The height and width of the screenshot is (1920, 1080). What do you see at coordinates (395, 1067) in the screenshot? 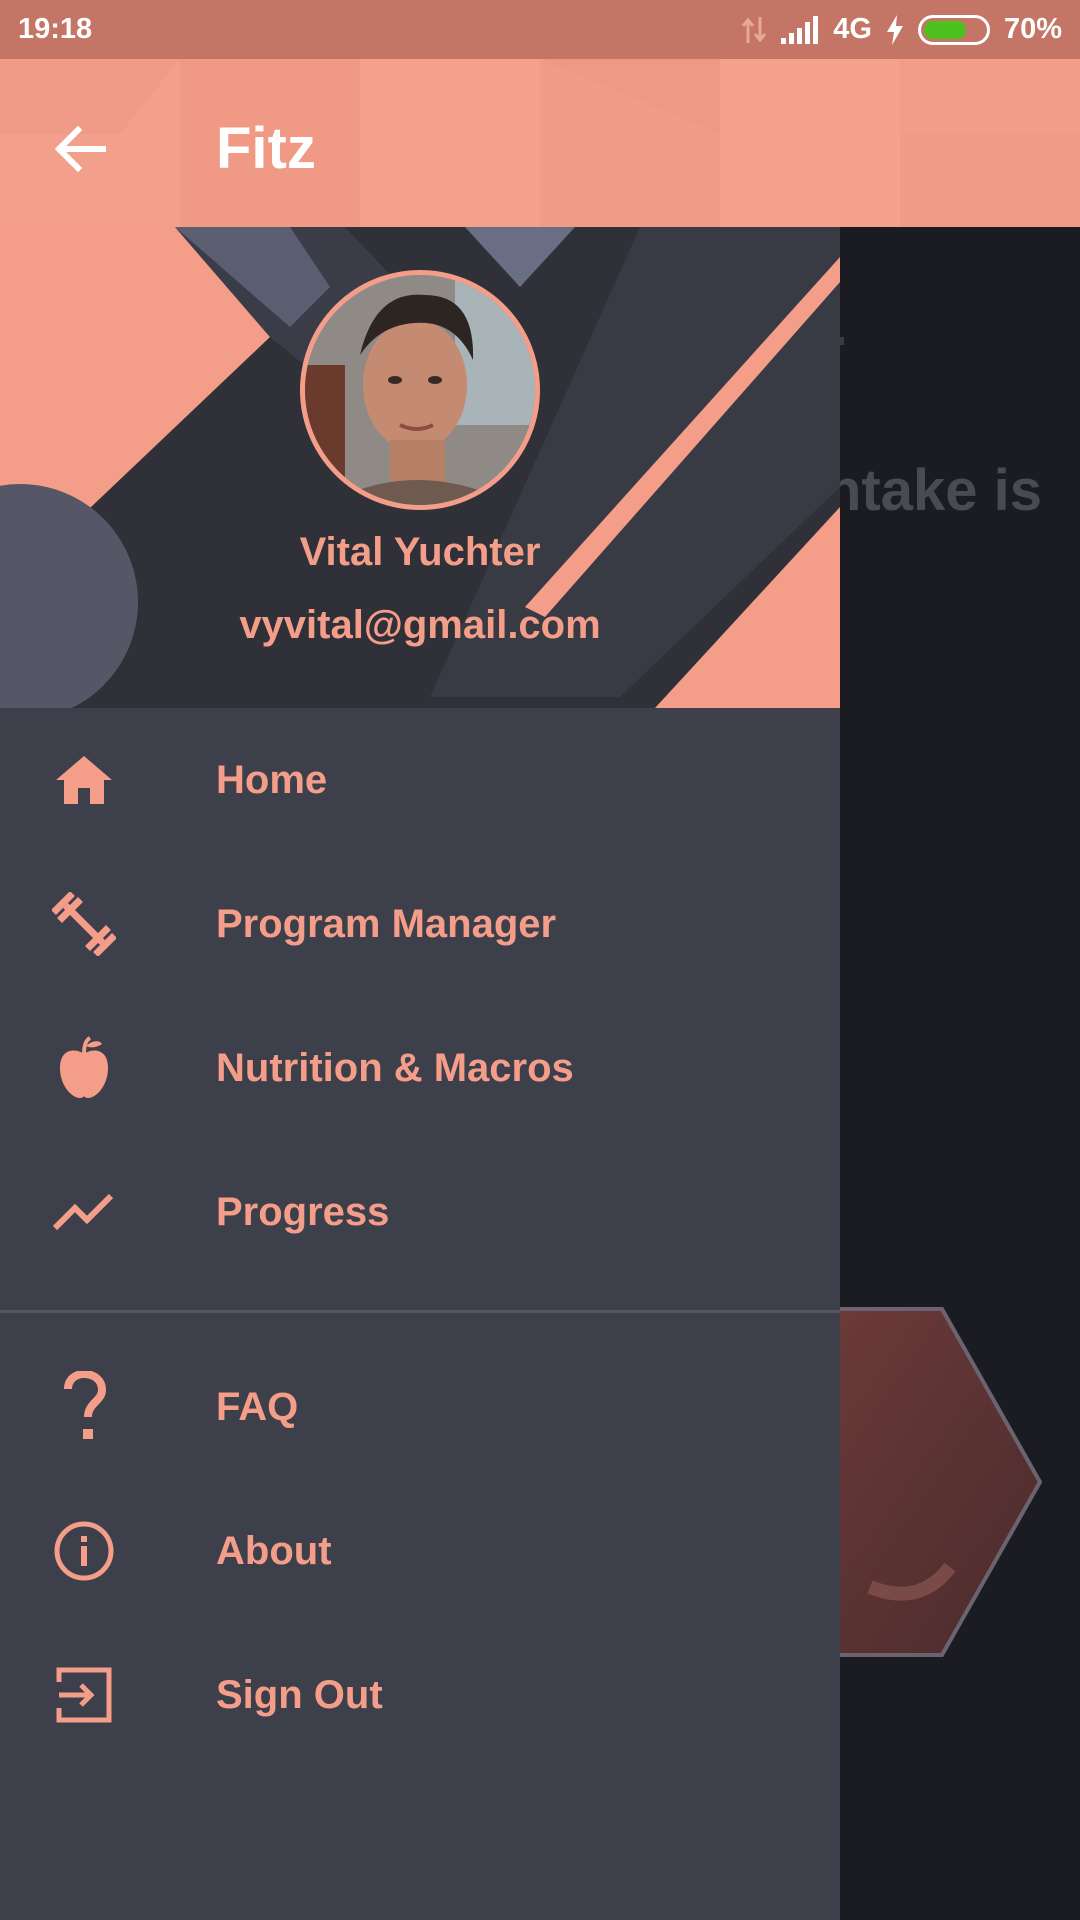
I see `nav-label-nutrition: Nutrition & Macros` at bounding box center [395, 1067].